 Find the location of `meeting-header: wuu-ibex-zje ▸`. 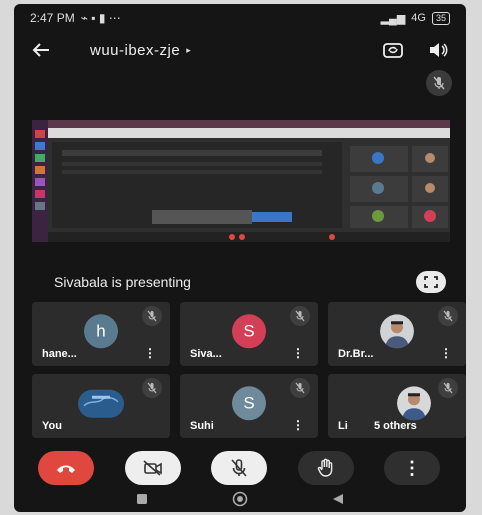

meeting-header: wuu-ibex-zje ▸ is located at coordinates (240, 50).